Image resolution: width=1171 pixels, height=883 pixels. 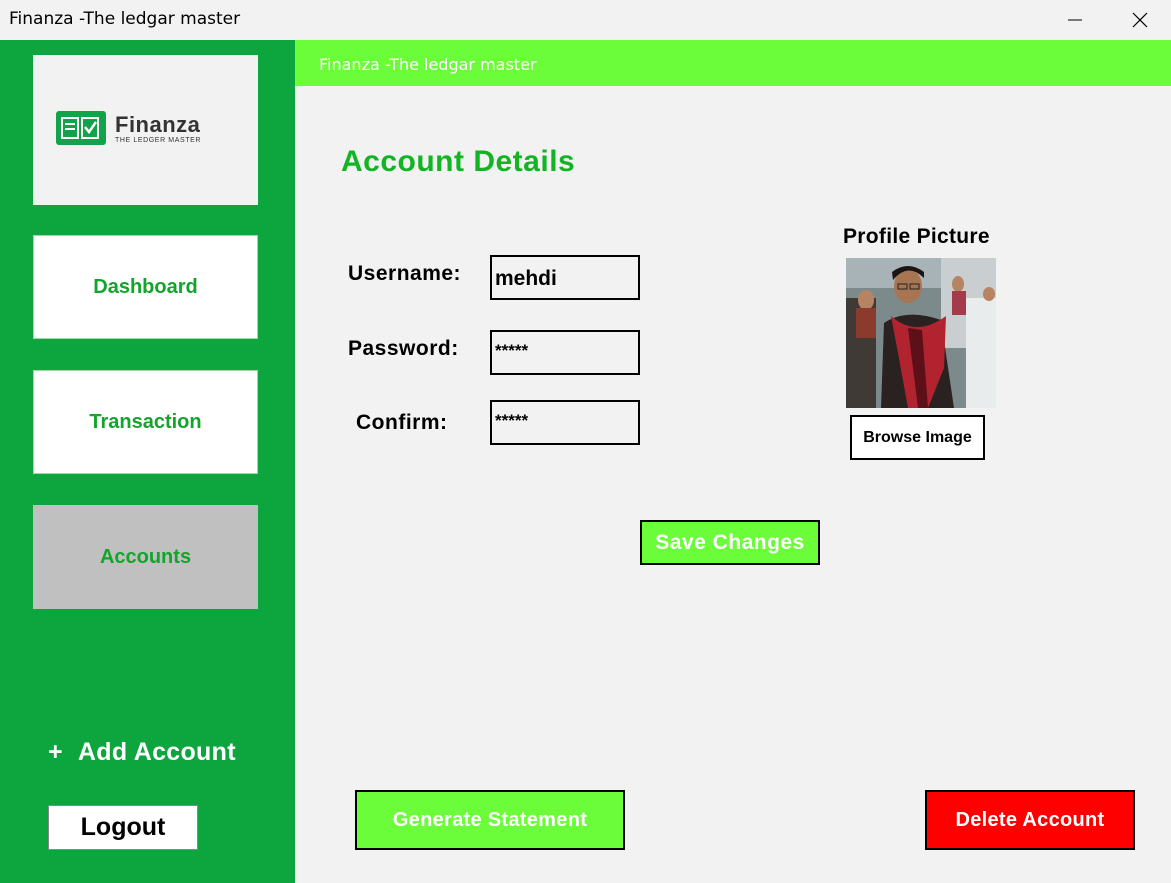 I want to click on logo-panel: Finanza THE LEDGER MASTER, so click(x=145, y=130).